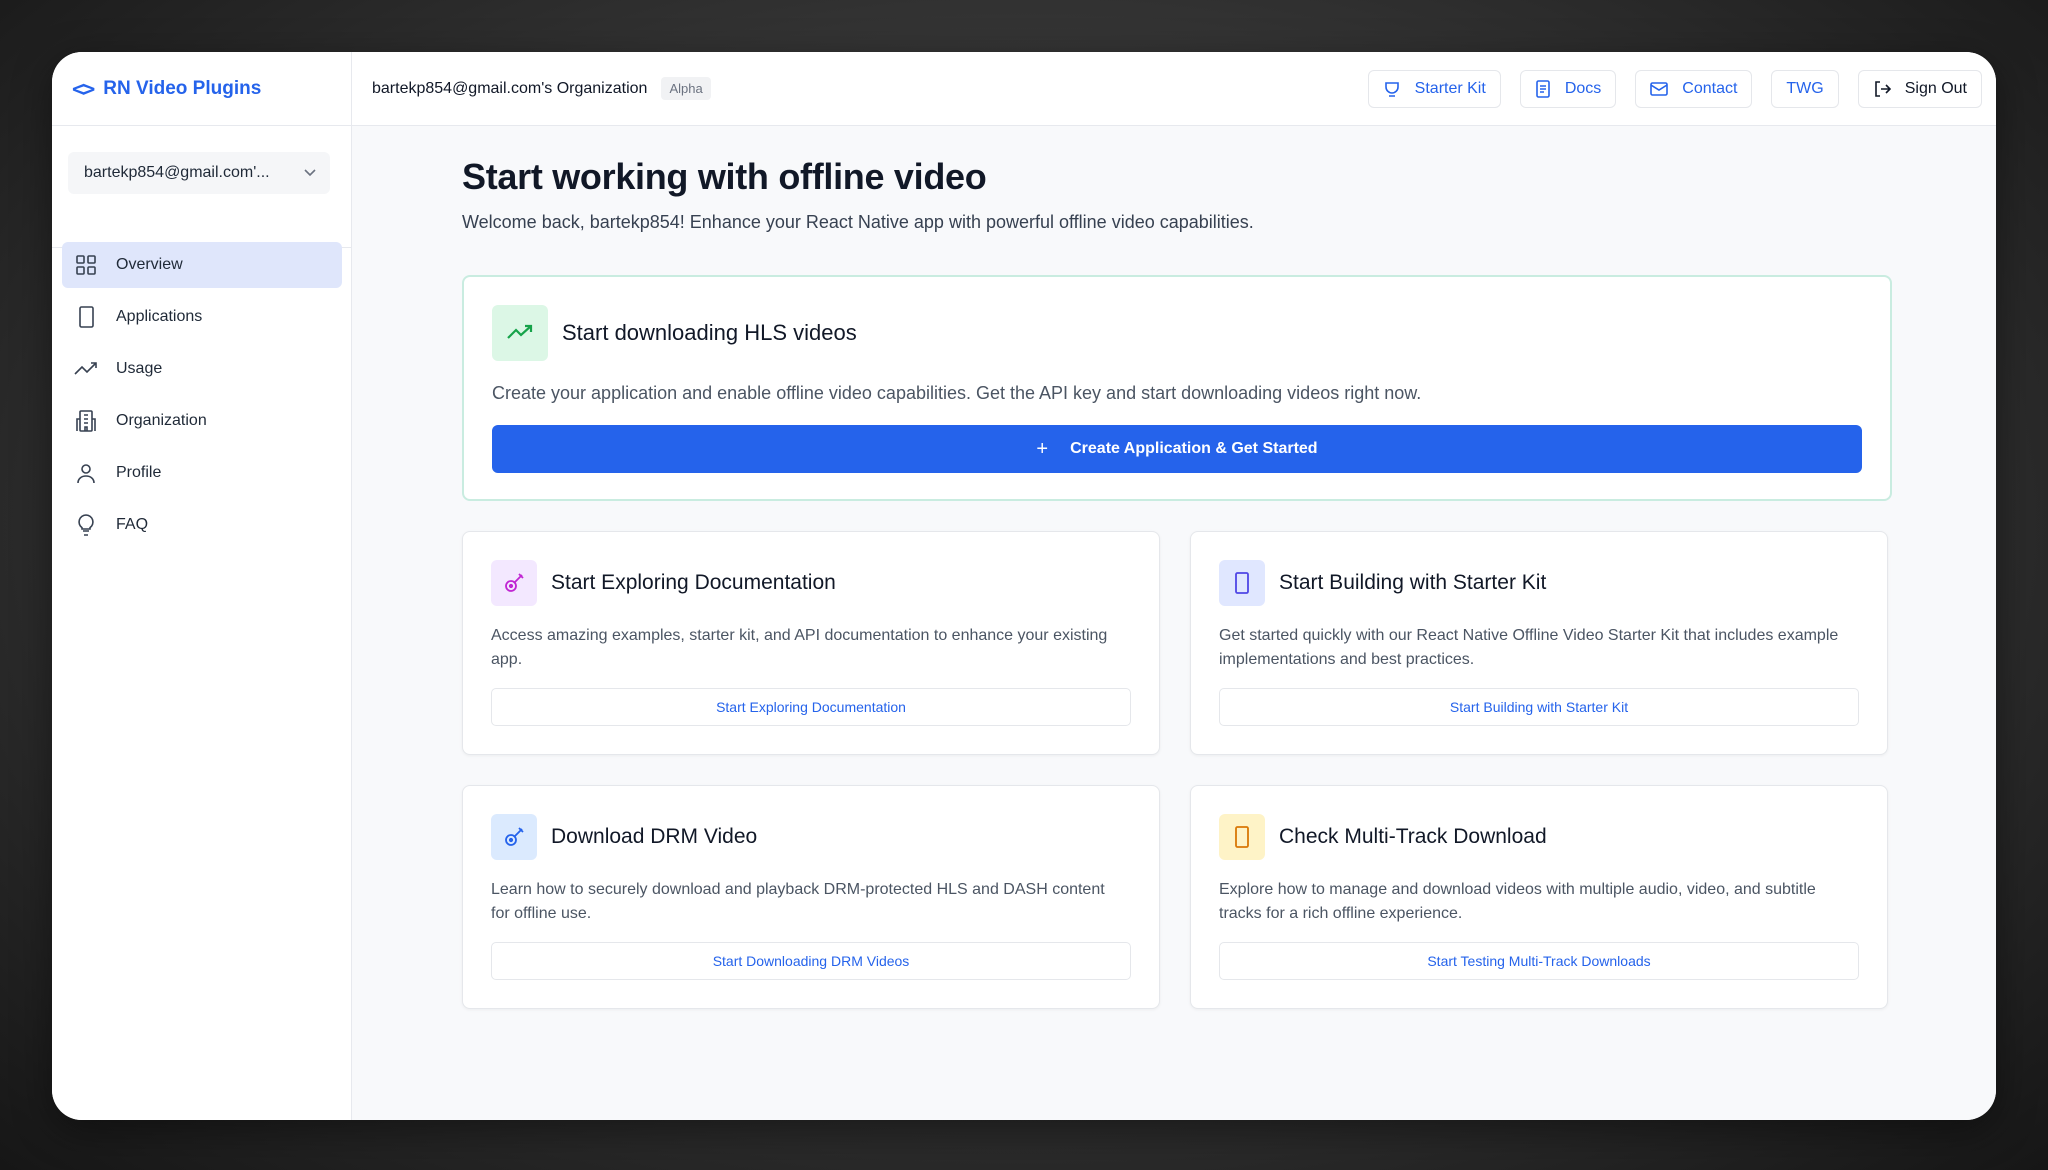 The width and height of the screenshot is (2048, 1170). Describe the element at coordinates (1539, 961) in the screenshot. I see `start-testing-multi-track-button: Start Testing Multi-Track Downloads` at that location.